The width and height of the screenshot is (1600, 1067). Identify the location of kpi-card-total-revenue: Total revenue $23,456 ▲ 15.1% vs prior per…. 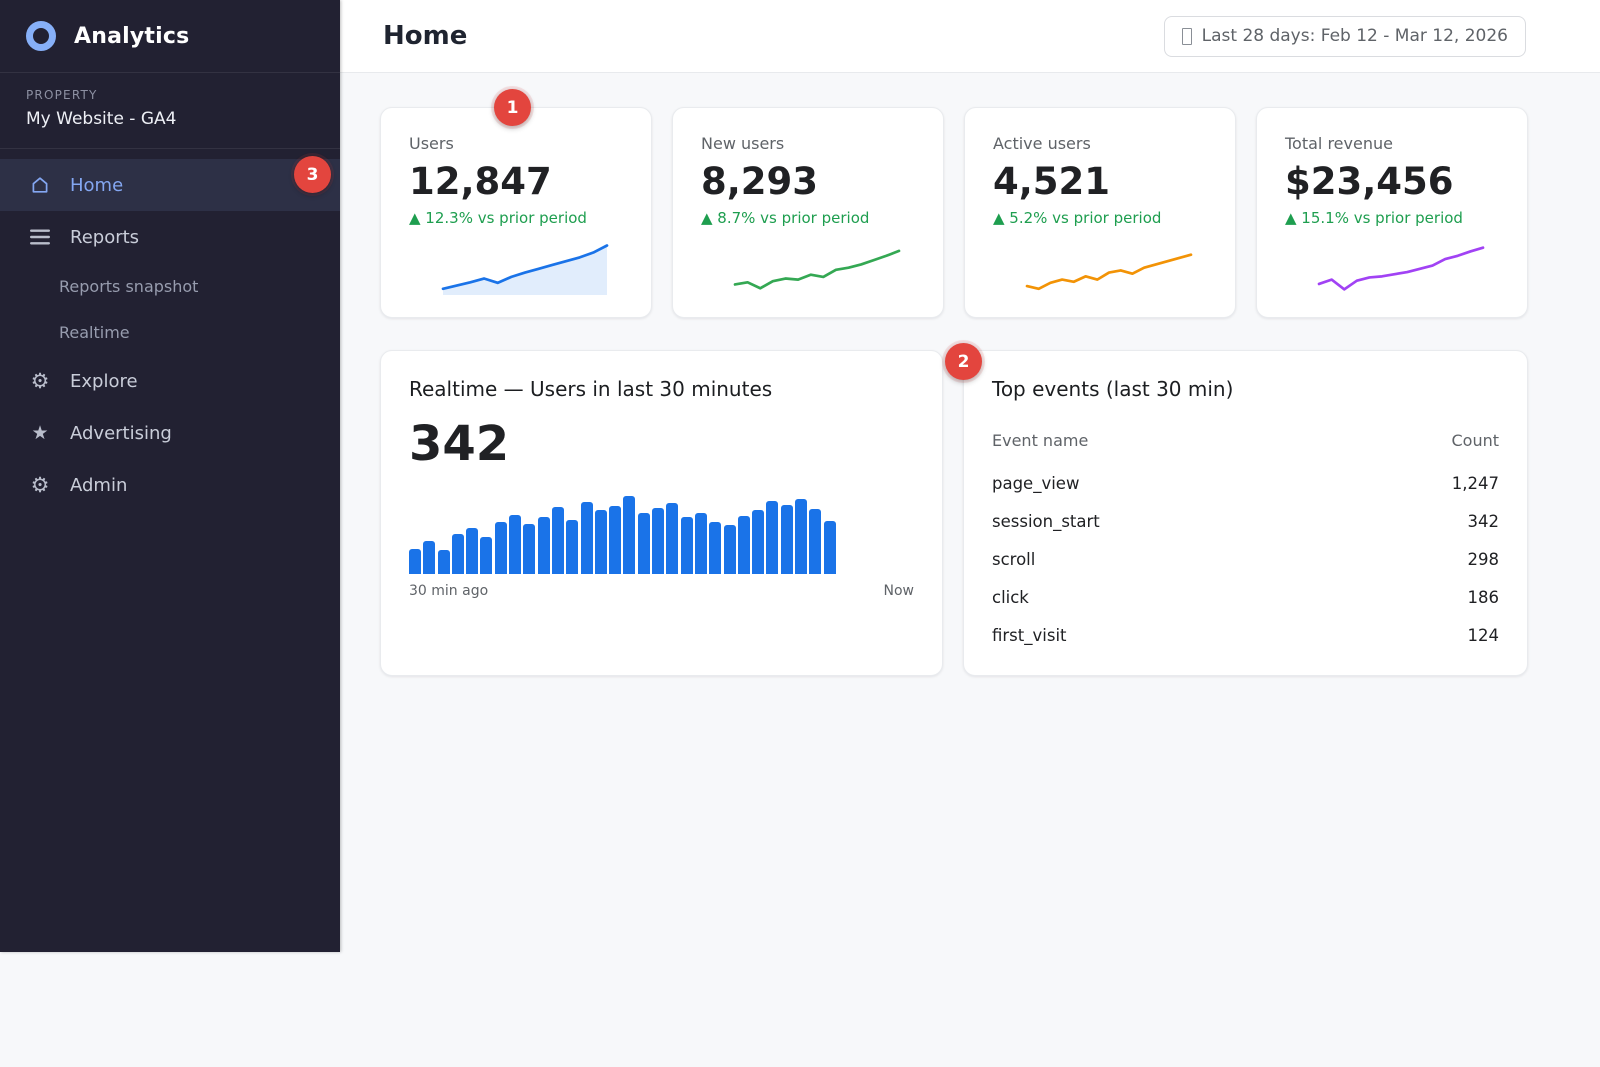
(1392, 212).